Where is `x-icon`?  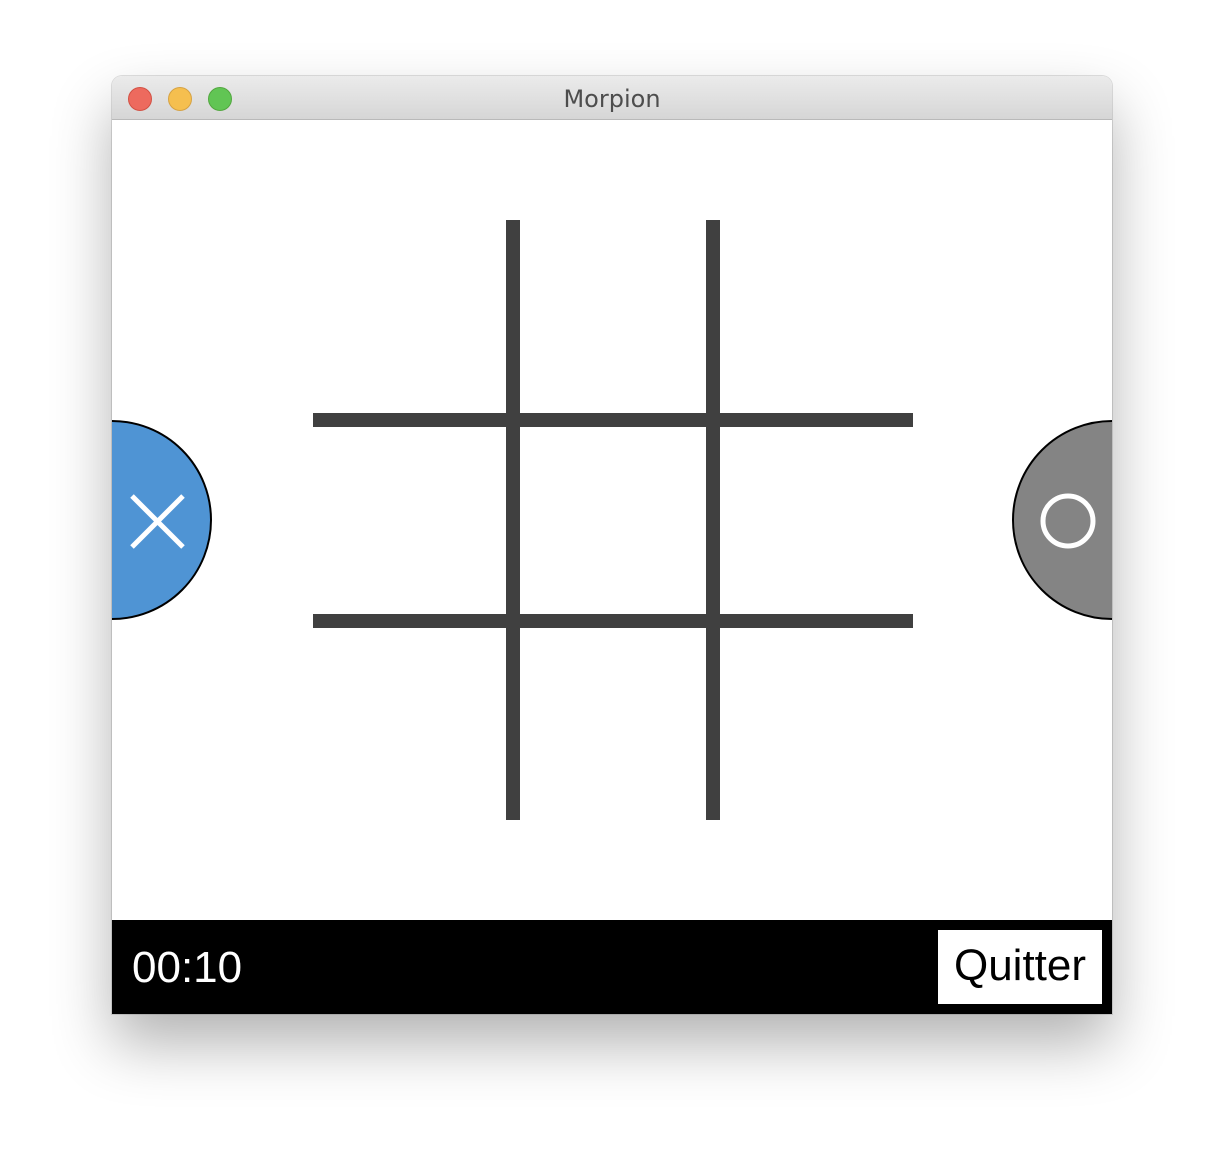 x-icon is located at coordinates (157, 521).